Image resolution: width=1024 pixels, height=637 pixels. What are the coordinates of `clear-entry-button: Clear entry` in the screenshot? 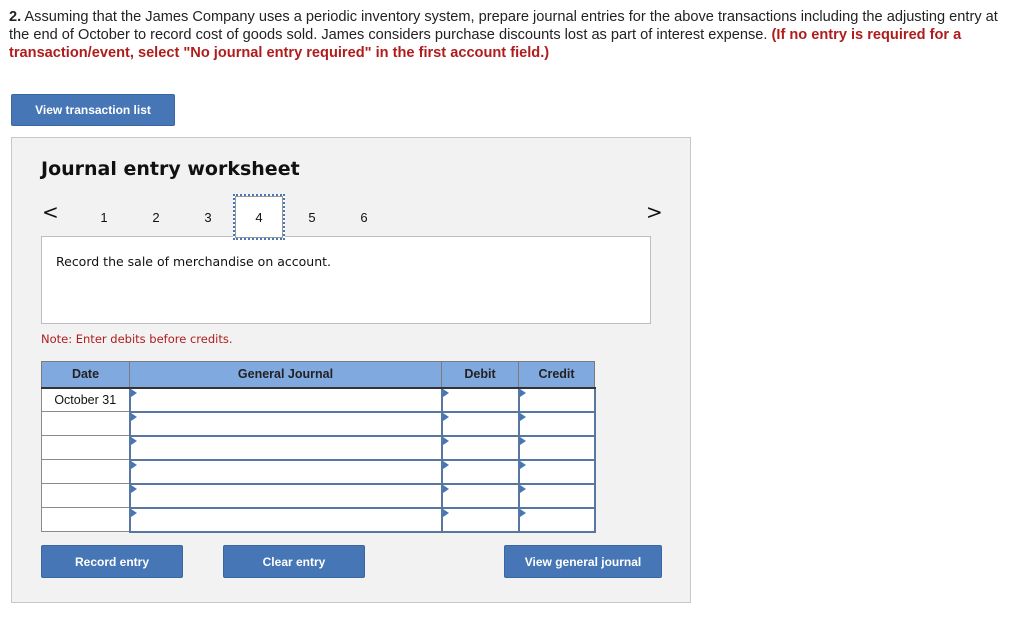 It's located at (294, 561).